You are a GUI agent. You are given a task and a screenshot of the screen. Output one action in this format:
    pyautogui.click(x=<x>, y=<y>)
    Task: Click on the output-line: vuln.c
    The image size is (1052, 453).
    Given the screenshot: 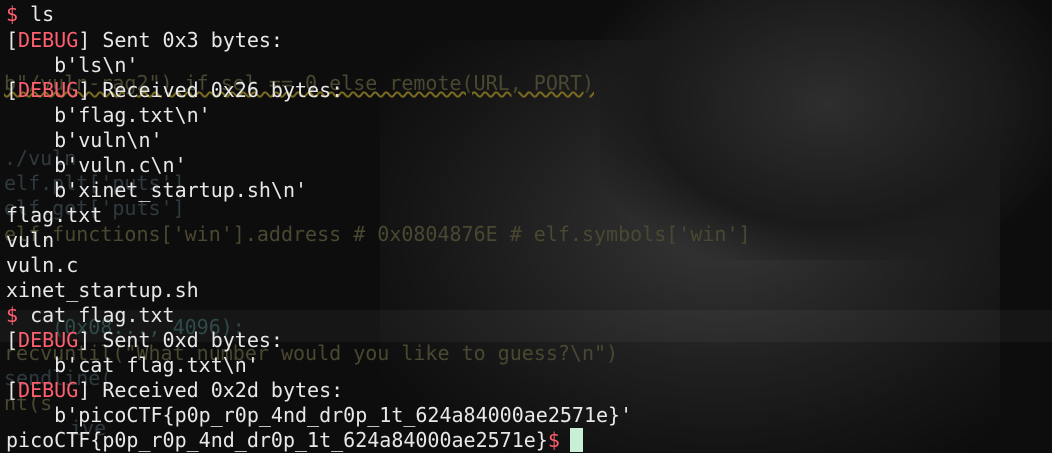 What is the action you would take?
    pyautogui.click(x=42, y=265)
    